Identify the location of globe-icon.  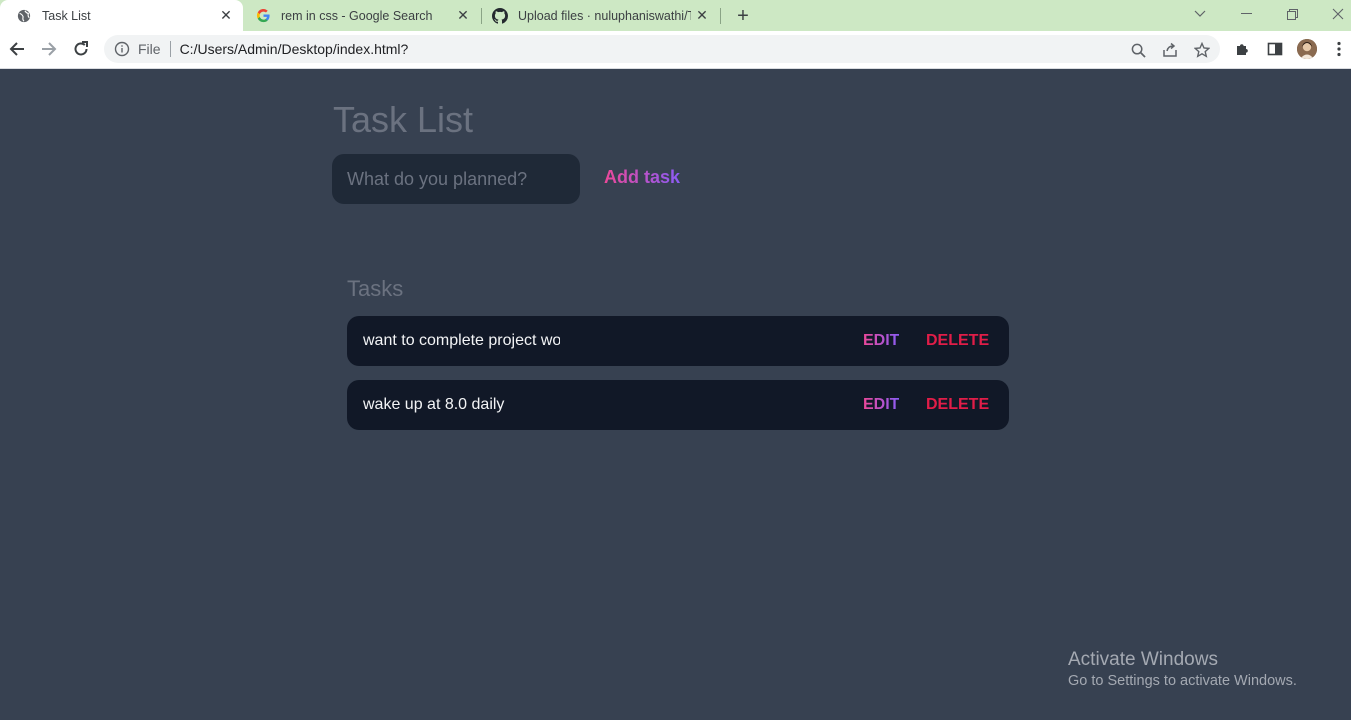
(24, 16).